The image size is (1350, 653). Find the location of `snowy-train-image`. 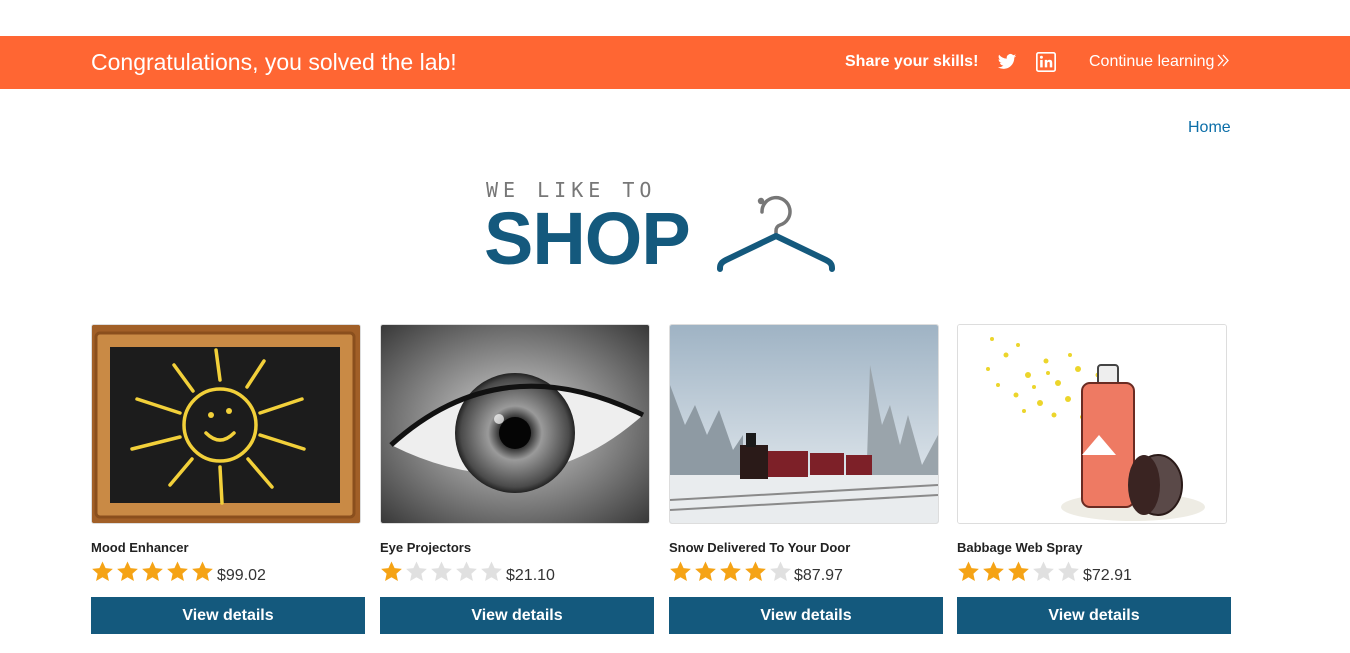

snowy-train-image is located at coordinates (804, 424).